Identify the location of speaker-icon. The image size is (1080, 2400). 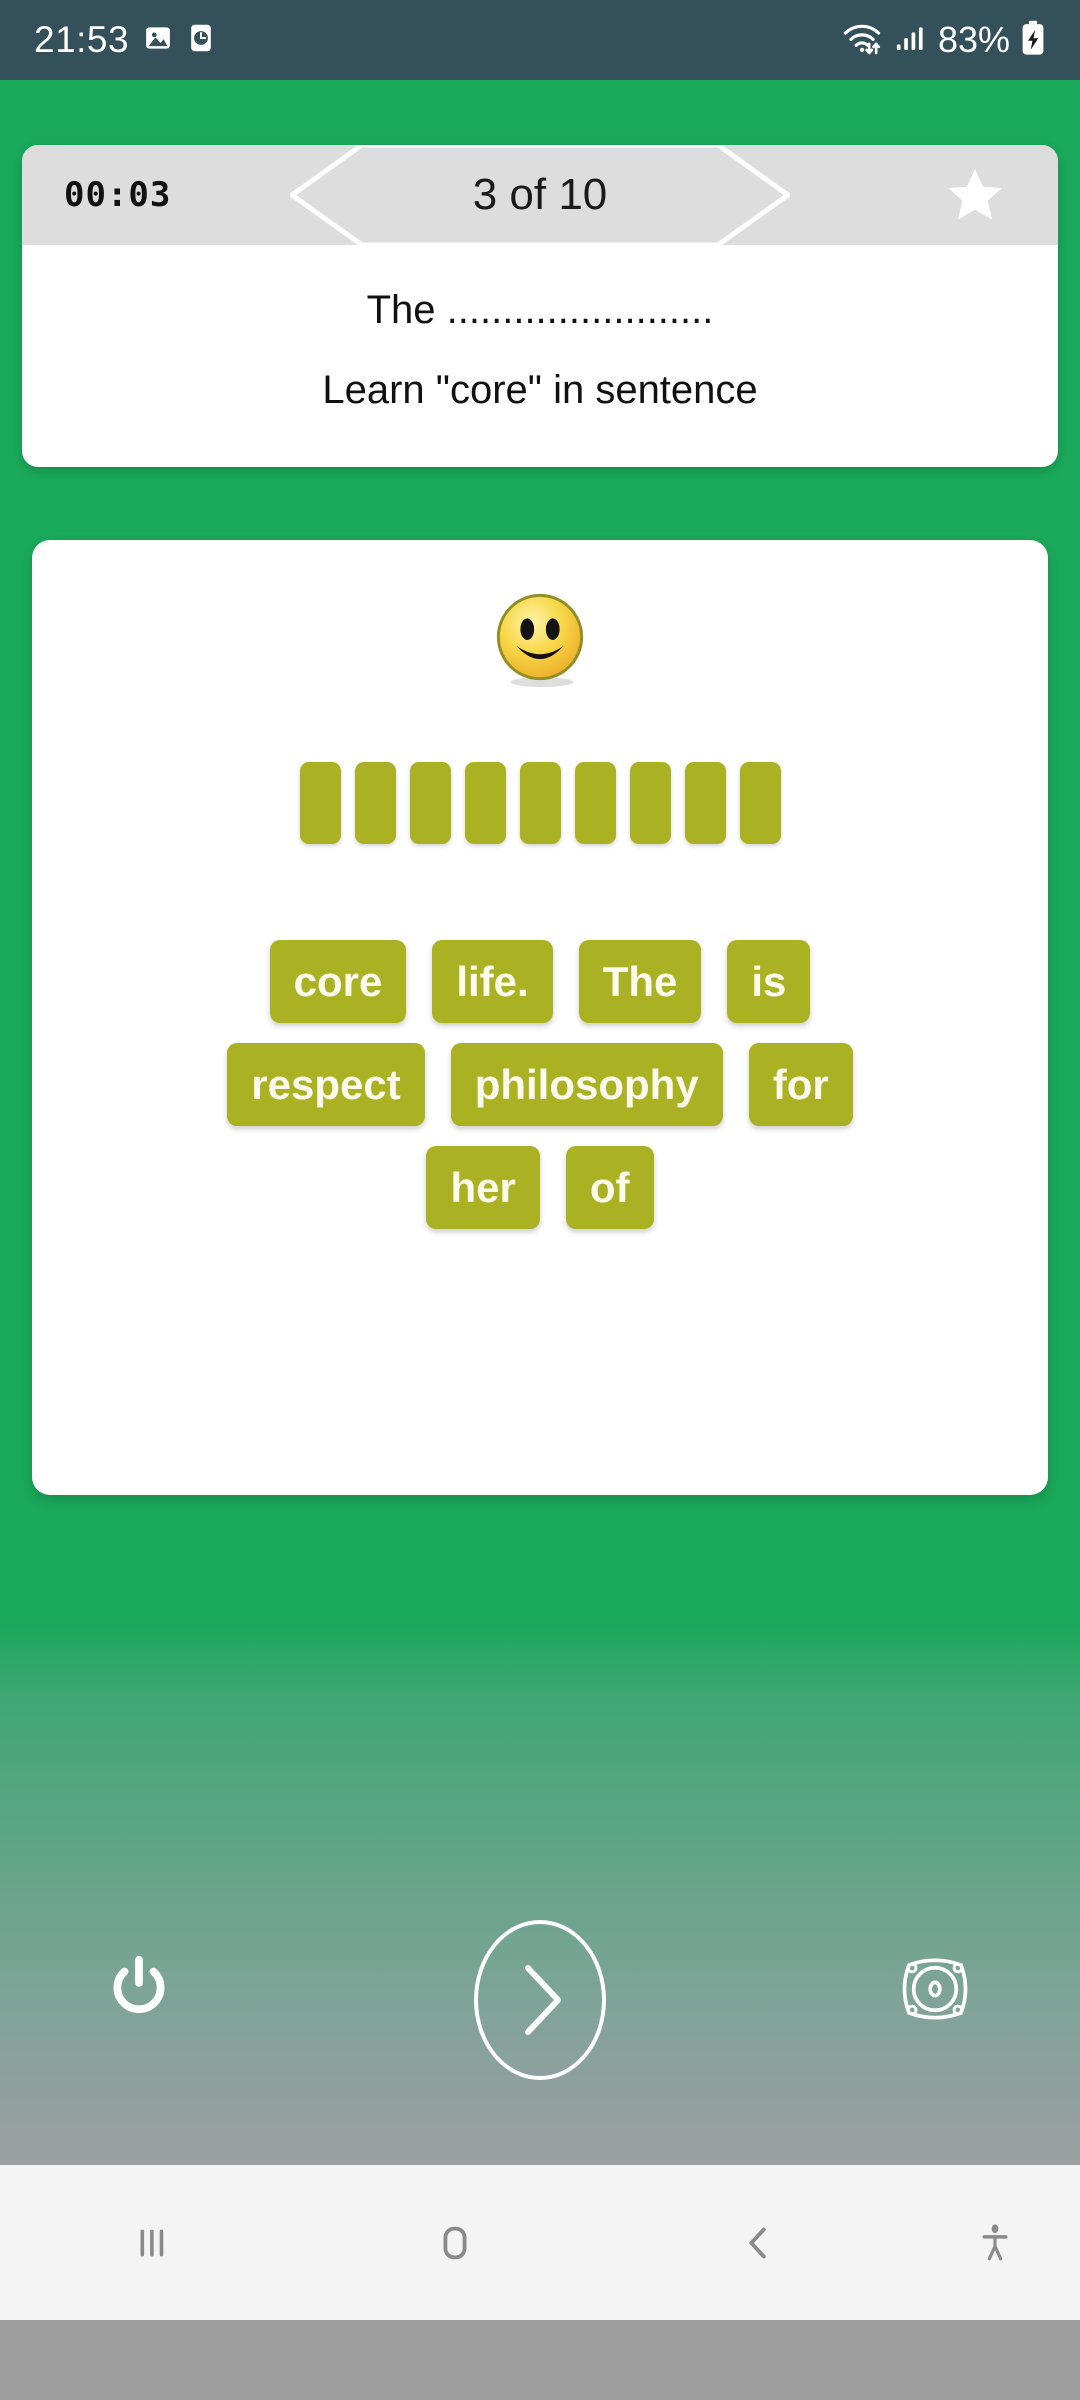
(935, 1989).